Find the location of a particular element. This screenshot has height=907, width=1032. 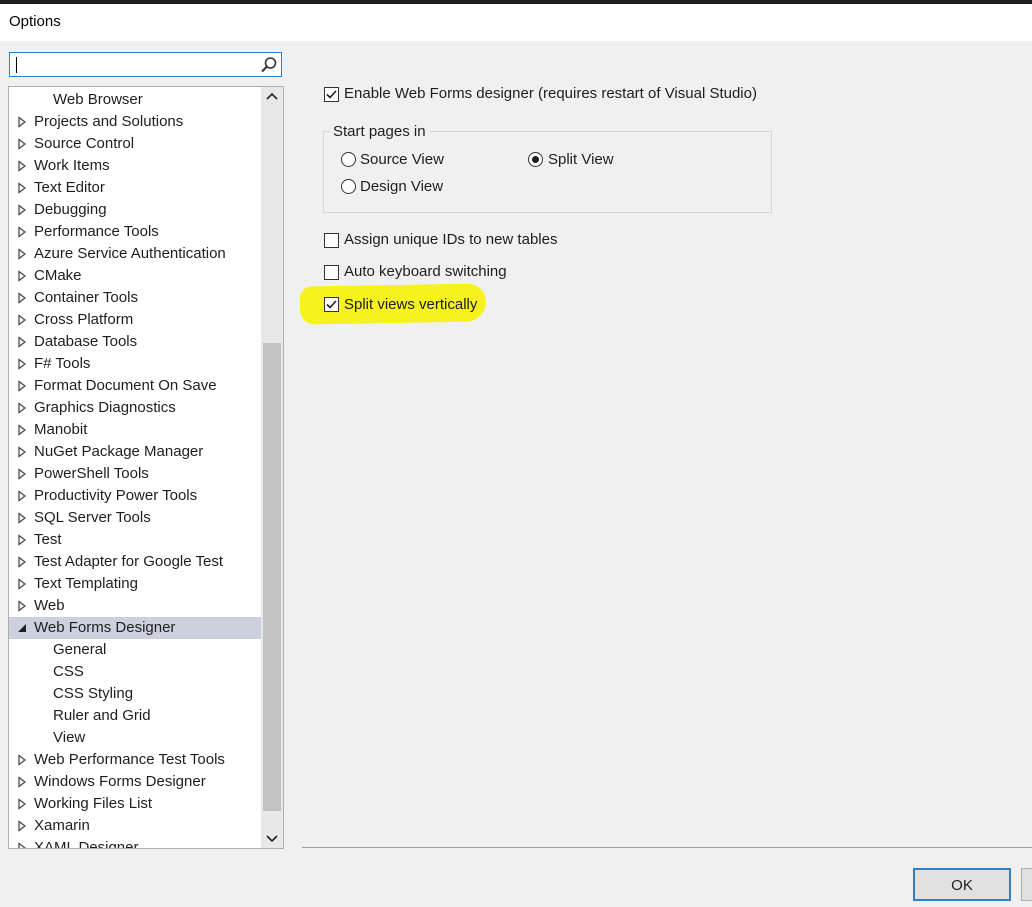

search-box is located at coordinates (145, 64).